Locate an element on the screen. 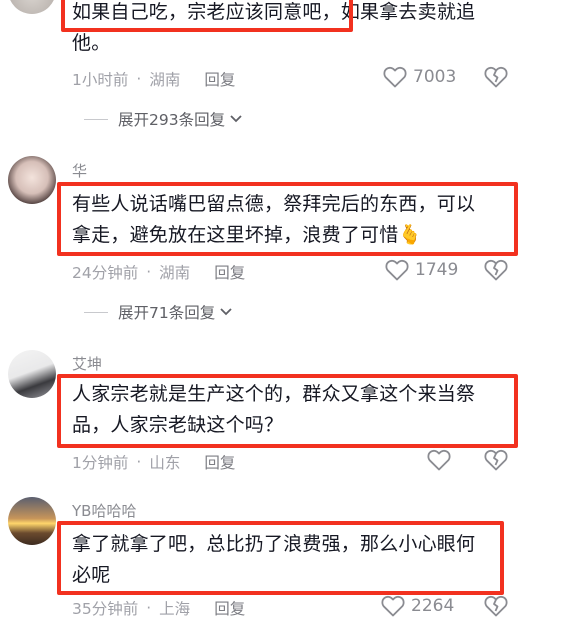 This screenshot has height=640, width=561. comment-meta: 1小时前 · 湖南 回复 is located at coordinates (154, 79).